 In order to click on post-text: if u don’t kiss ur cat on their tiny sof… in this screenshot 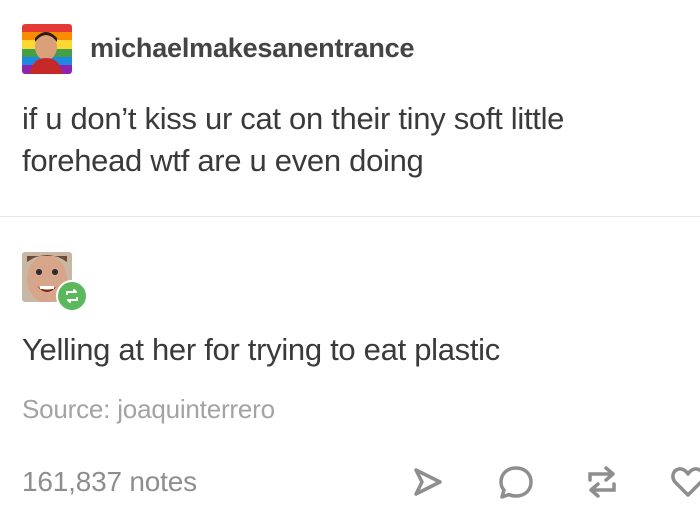, I will do `click(293, 139)`.